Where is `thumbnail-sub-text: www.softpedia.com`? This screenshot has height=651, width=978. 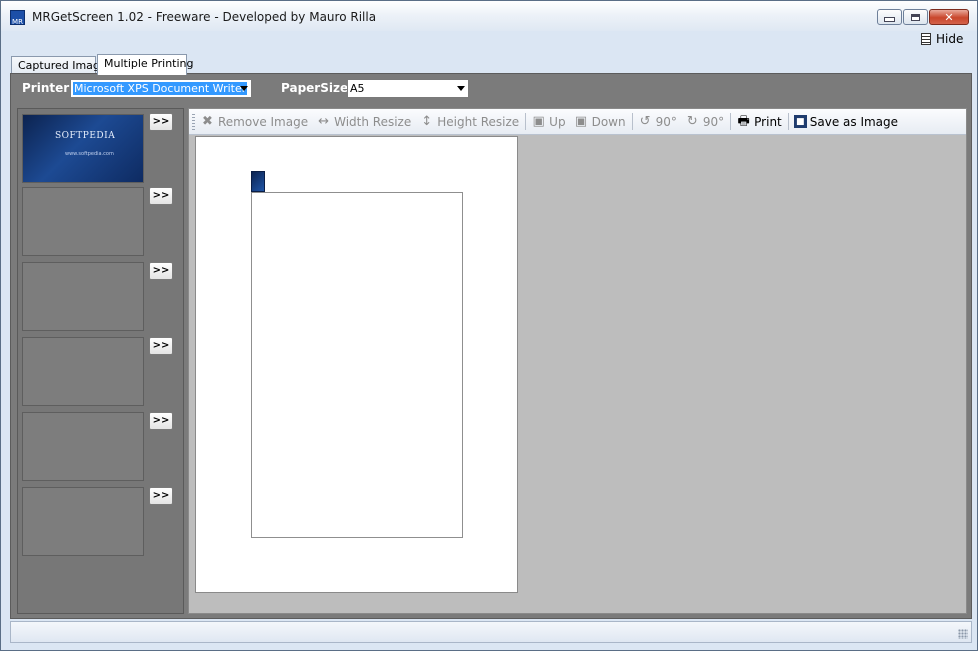
thumbnail-sub-text: www.softpedia.com is located at coordinates (89, 154).